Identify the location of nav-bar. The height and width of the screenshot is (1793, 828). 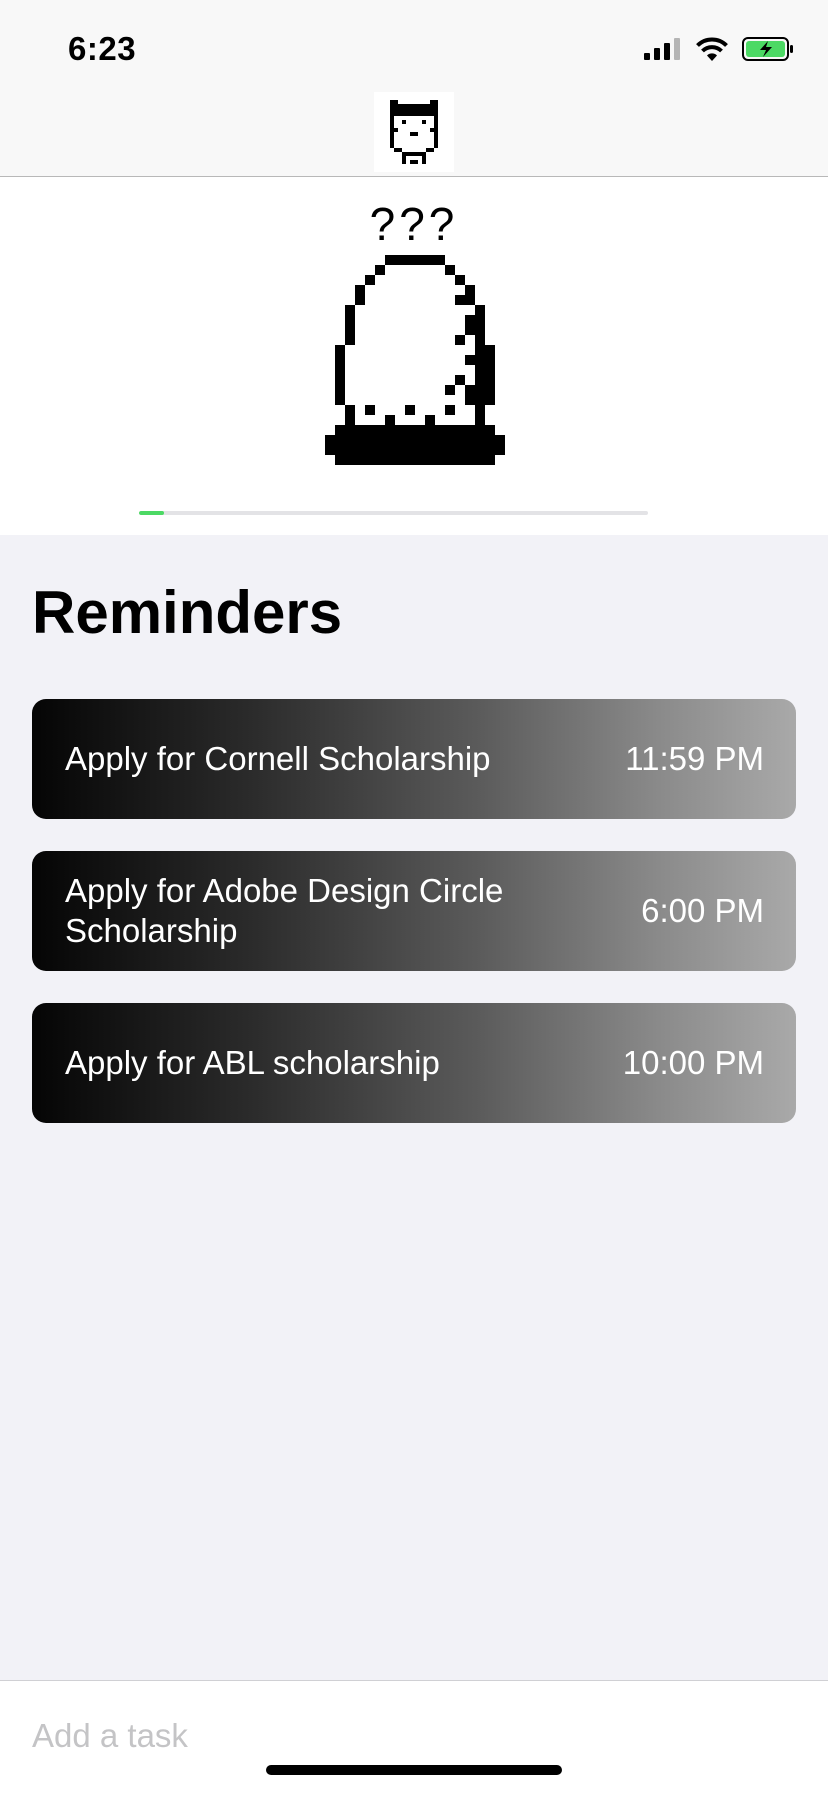
(414, 132).